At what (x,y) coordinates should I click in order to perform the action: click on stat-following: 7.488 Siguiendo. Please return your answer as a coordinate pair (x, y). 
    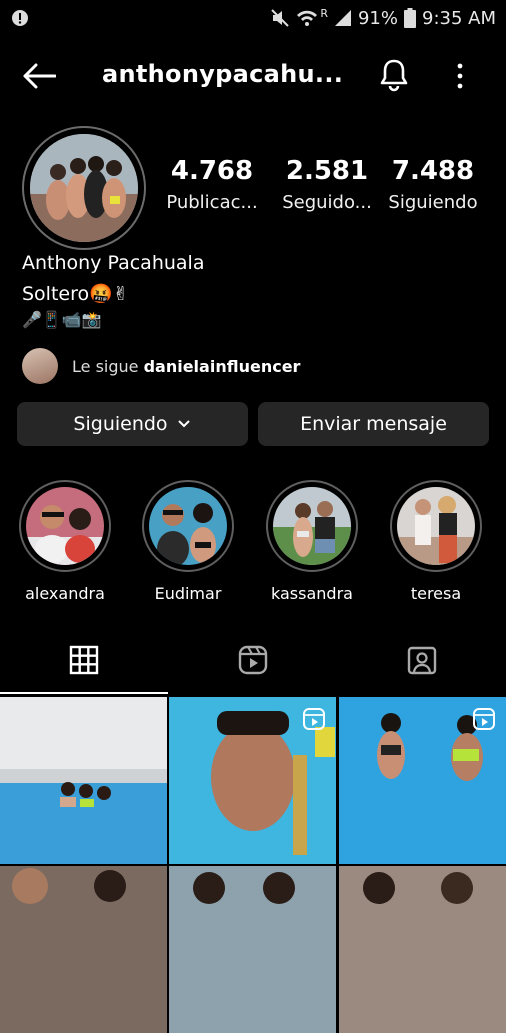
    Looking at the image, I should click on (433, 184).